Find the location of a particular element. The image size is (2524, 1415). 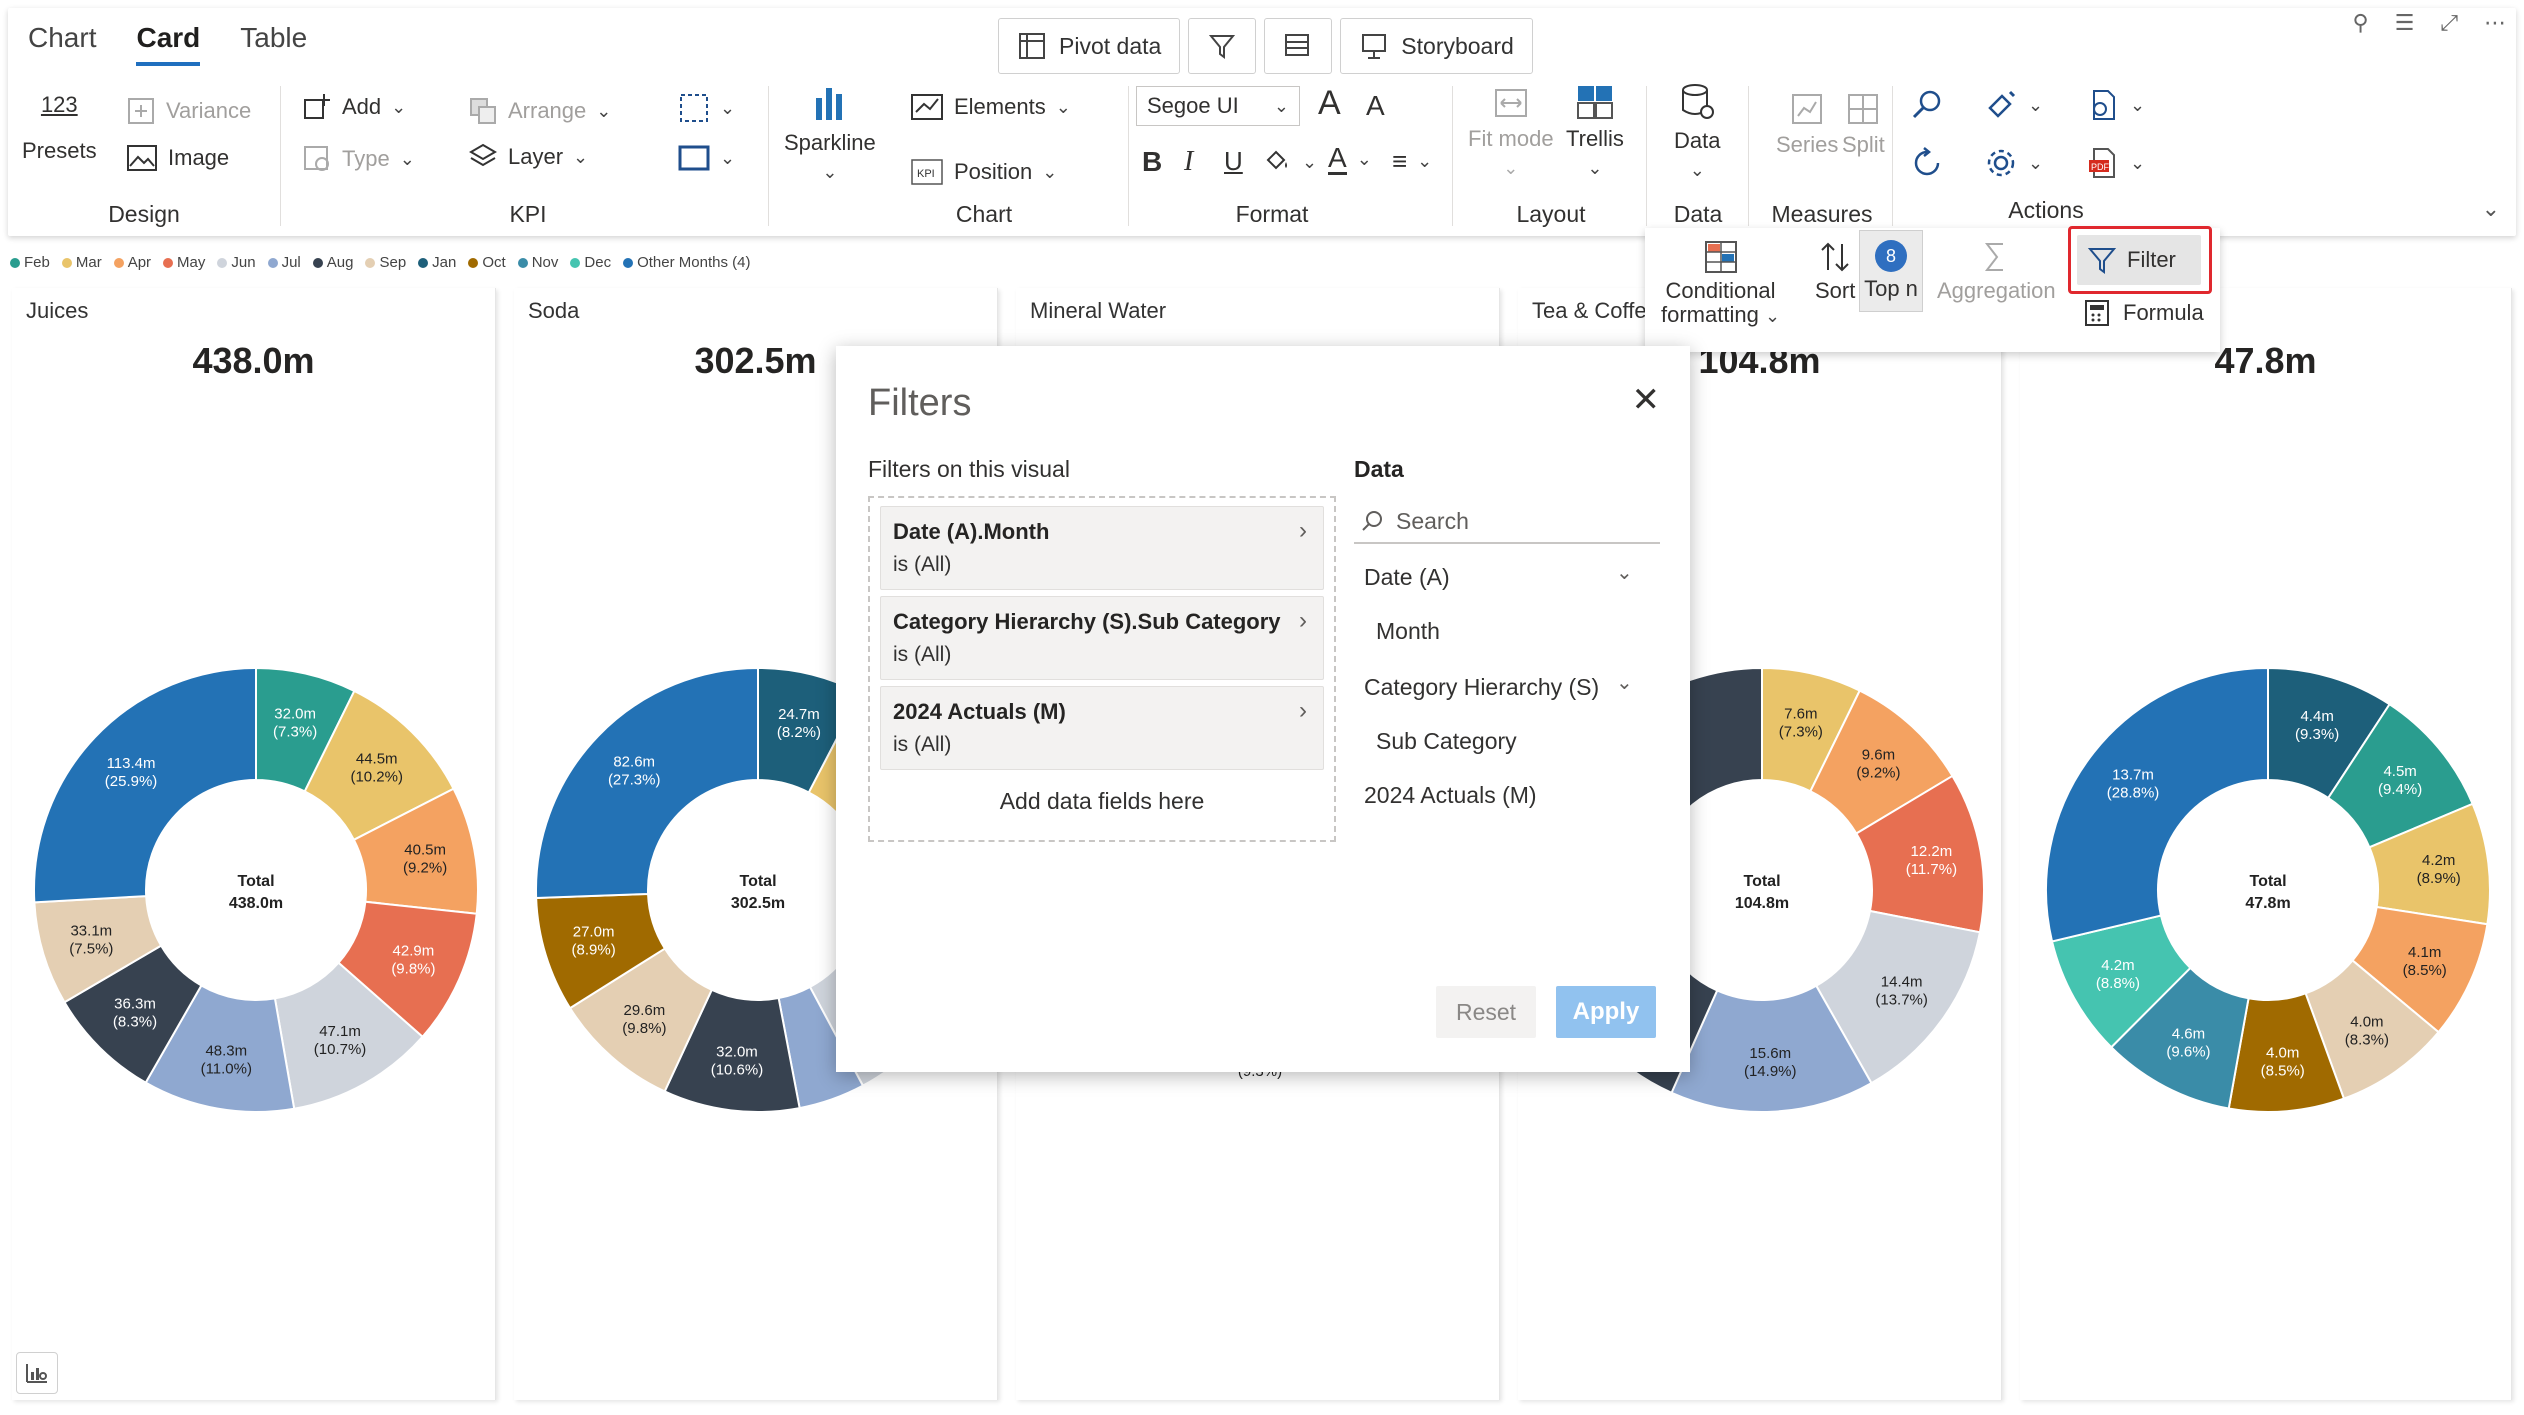

collapse-ribbon-icon: ⌄ is located at coordinates (2491, 209).